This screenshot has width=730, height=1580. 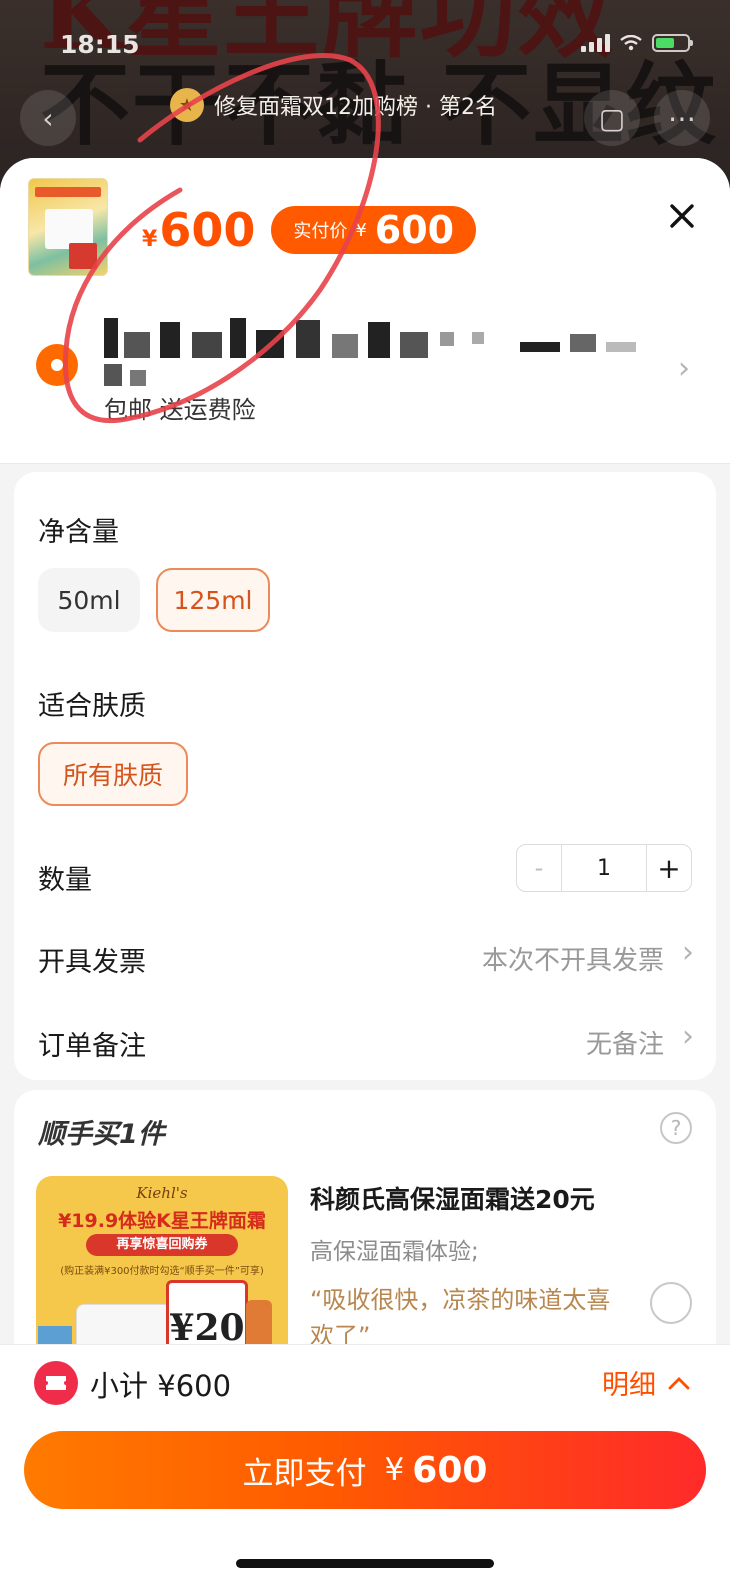 I want to click on detail-toggle: 明细, so click(x=646, y=1382).